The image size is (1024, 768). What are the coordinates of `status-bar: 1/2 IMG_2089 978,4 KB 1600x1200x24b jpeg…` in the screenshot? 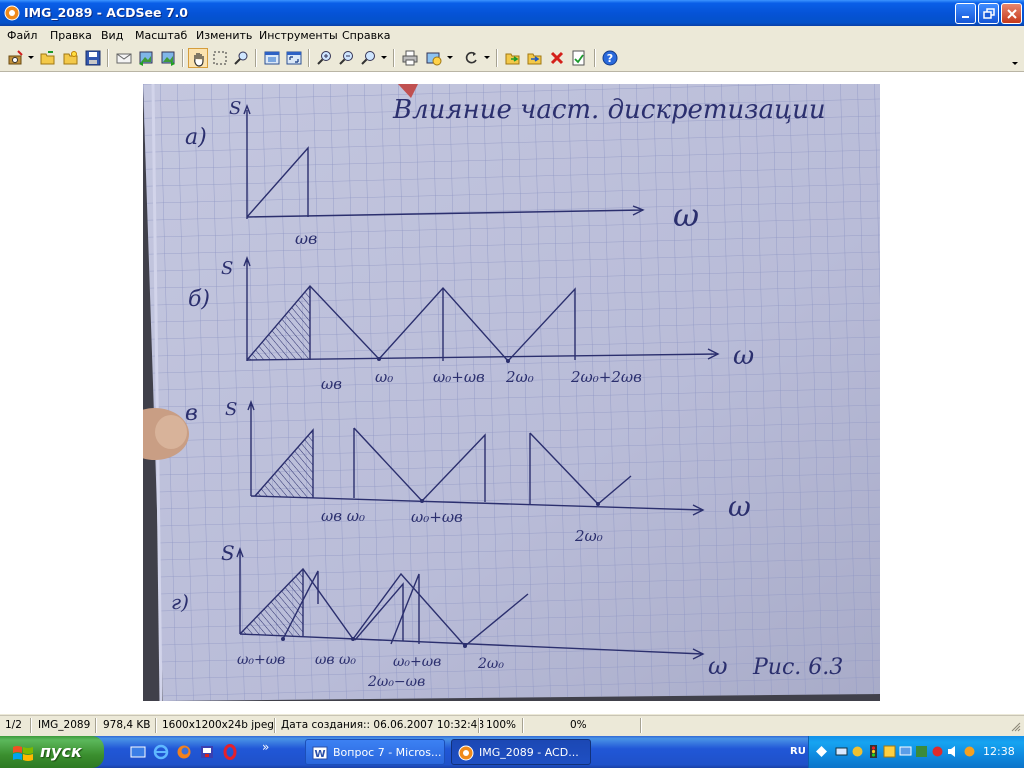 It's located at (512, 725).